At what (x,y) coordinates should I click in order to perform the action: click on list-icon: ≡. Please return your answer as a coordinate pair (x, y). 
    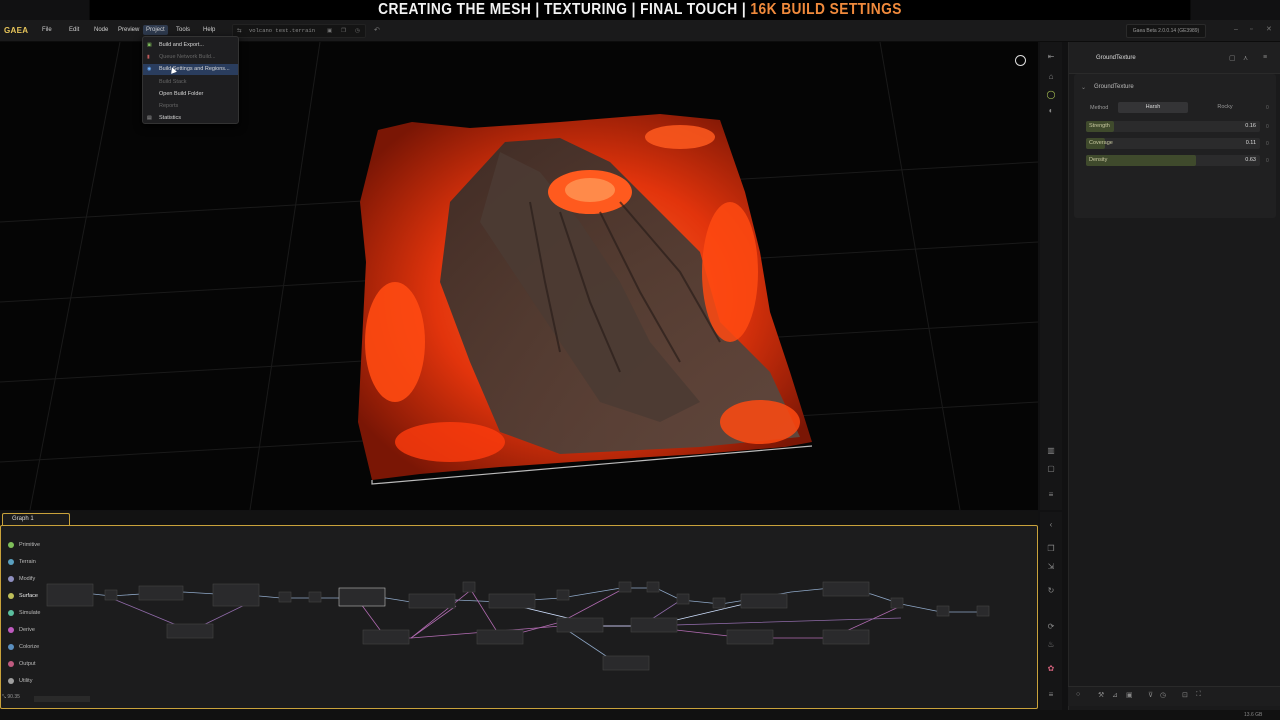
    Looking at the image, I should click on (1051, 695).